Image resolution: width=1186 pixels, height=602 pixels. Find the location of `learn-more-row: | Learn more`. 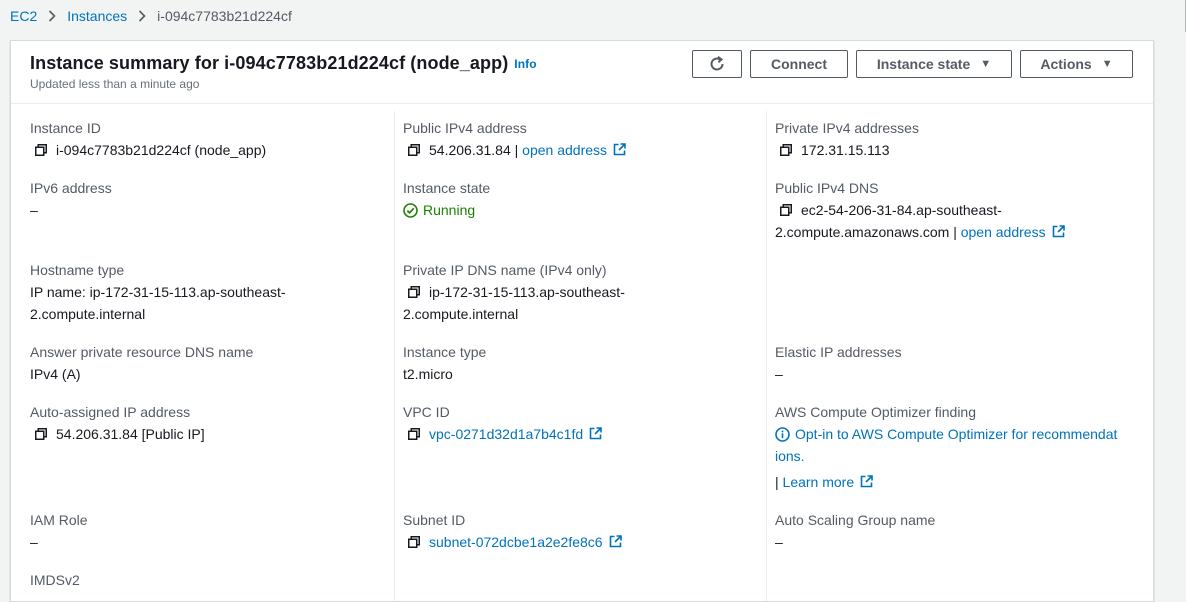

learn-more-row: | Learn more is located at coordinates (824, 482).